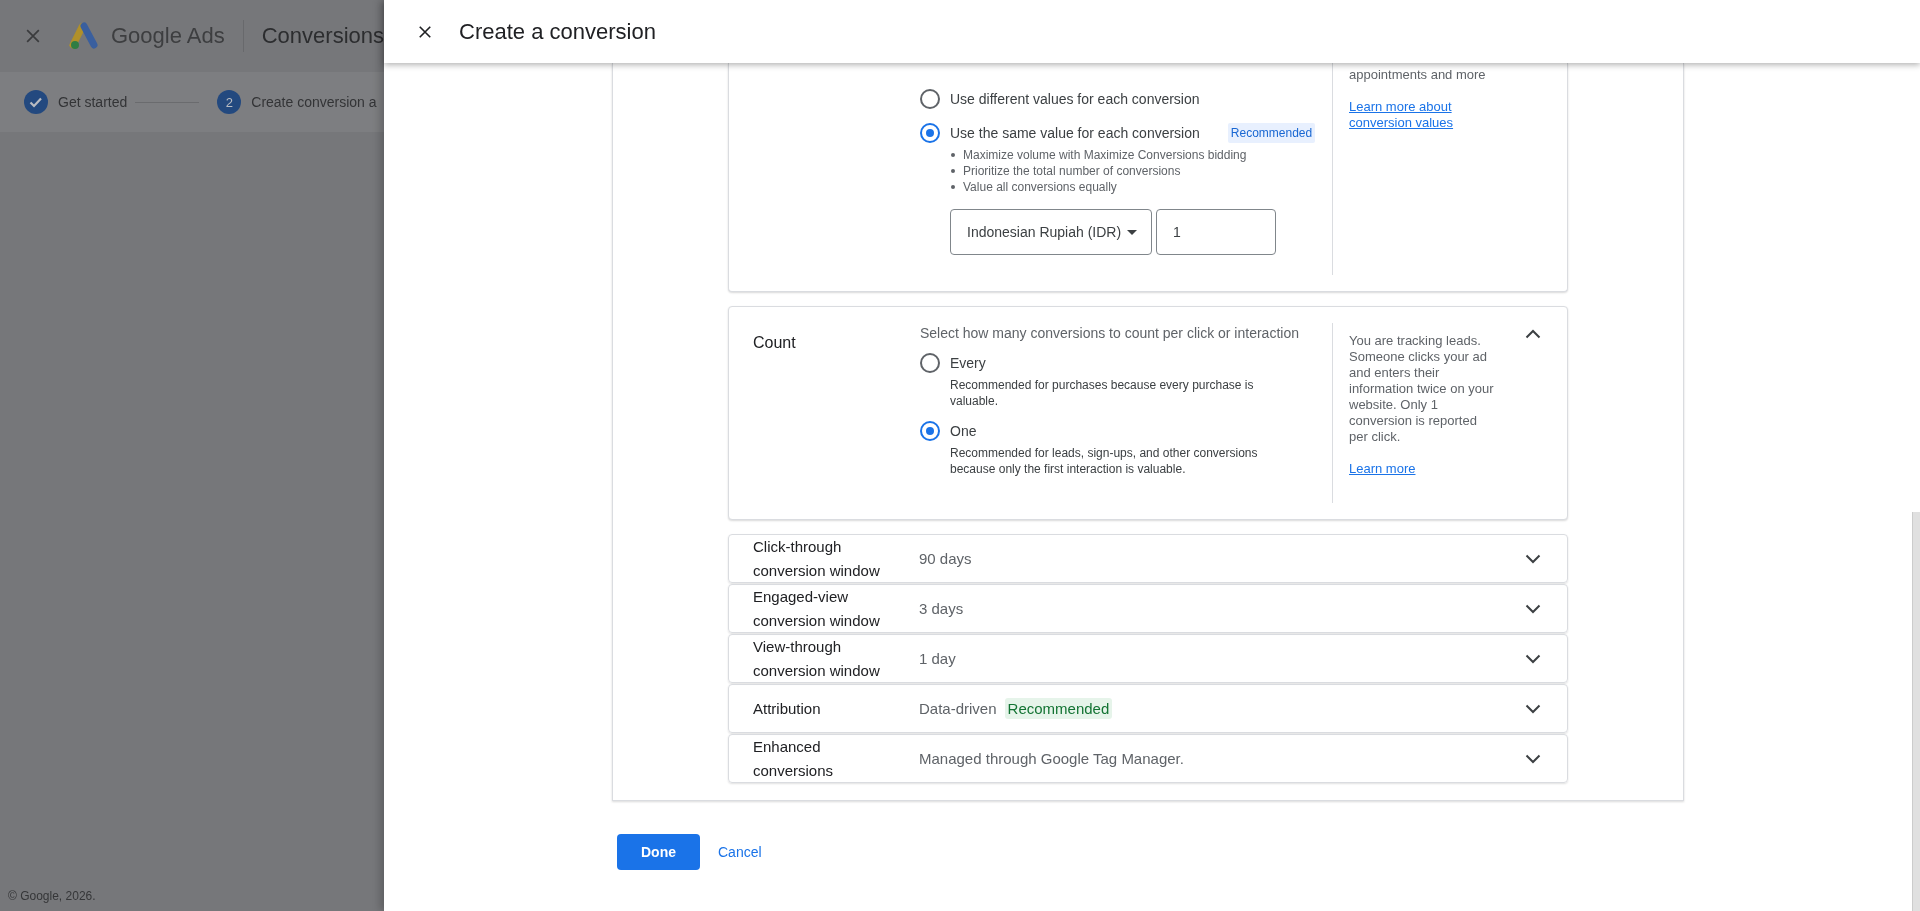 The image size is (1920, 911). I want to click on copyright-text: © Google, 2026., so click(52, 897).